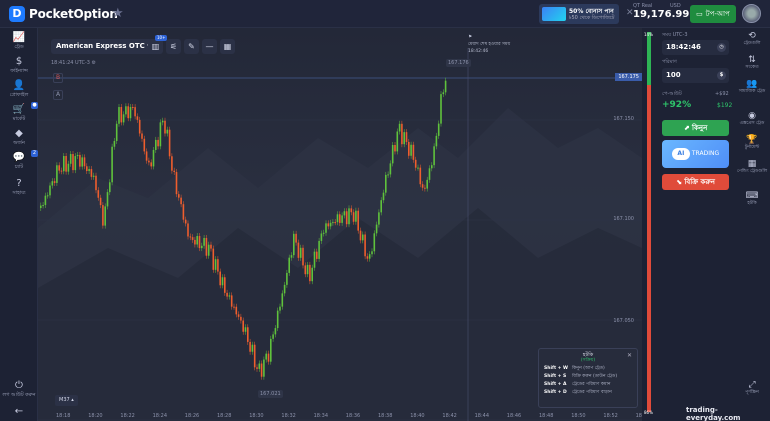  I want to click on x-axis-label: 18:32, so click(288, 416).